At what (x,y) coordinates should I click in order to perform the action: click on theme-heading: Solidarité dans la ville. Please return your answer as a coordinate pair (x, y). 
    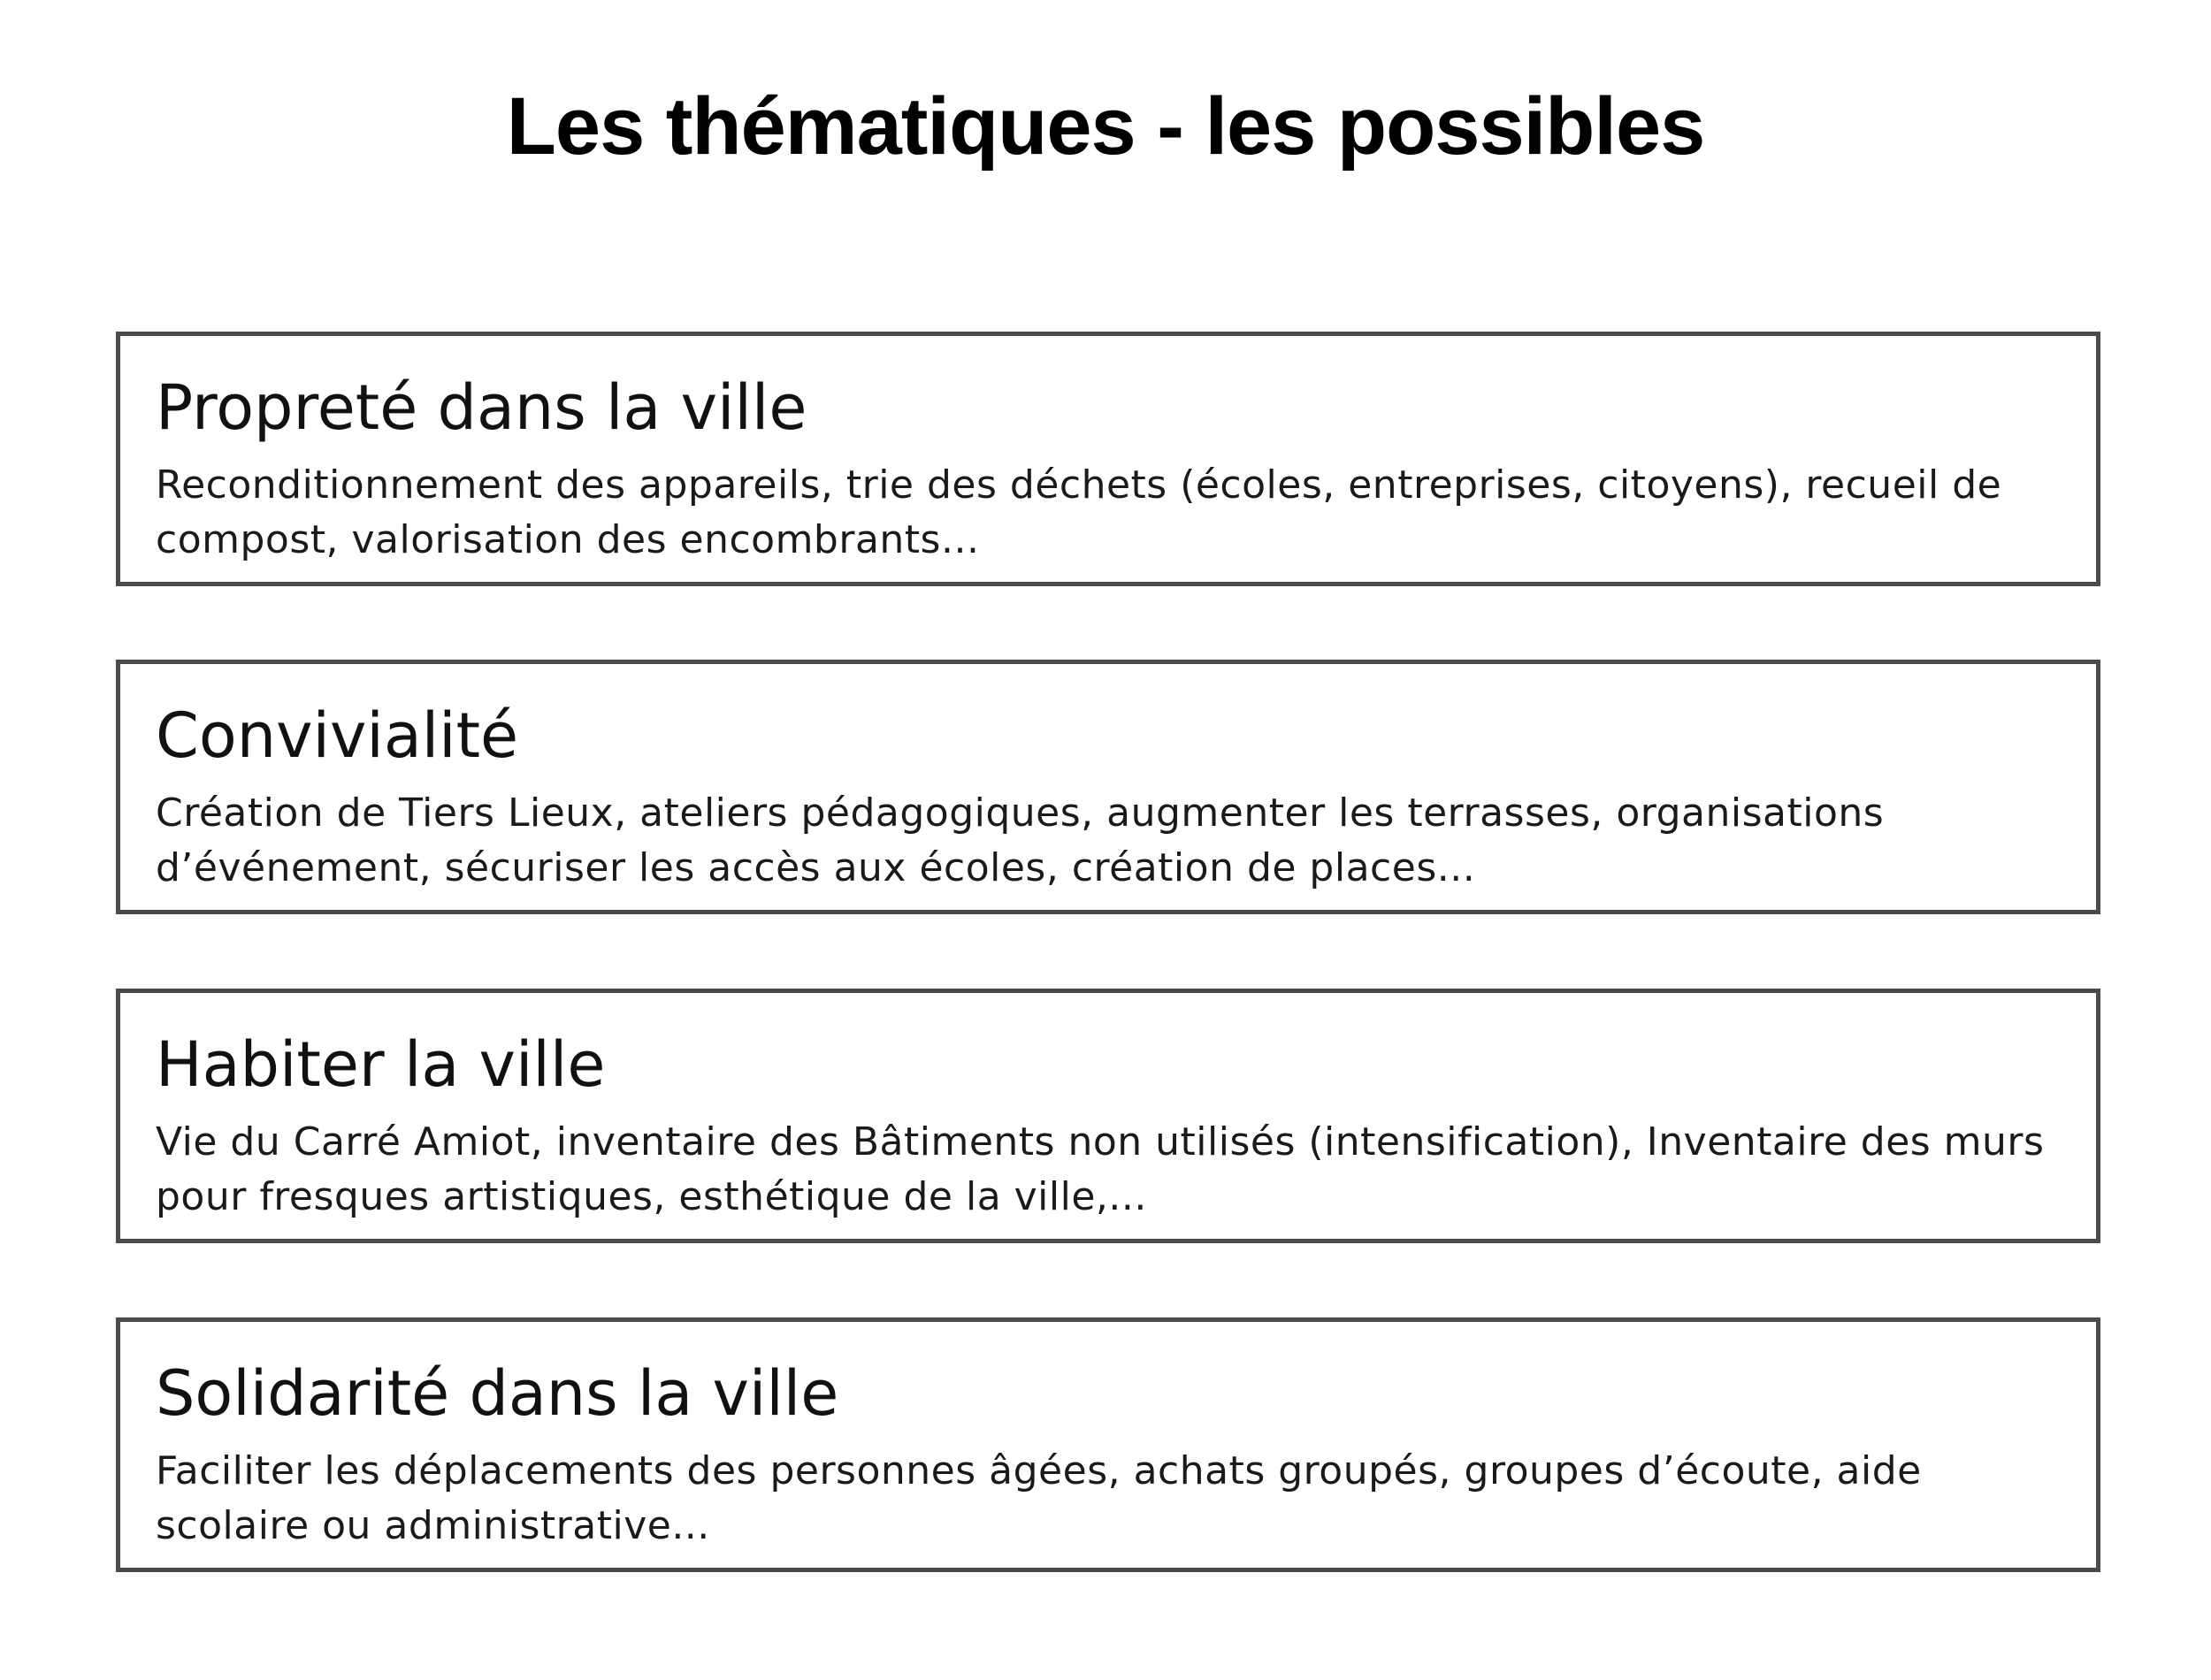
    Looking at the image, I should click on (497, 1393).